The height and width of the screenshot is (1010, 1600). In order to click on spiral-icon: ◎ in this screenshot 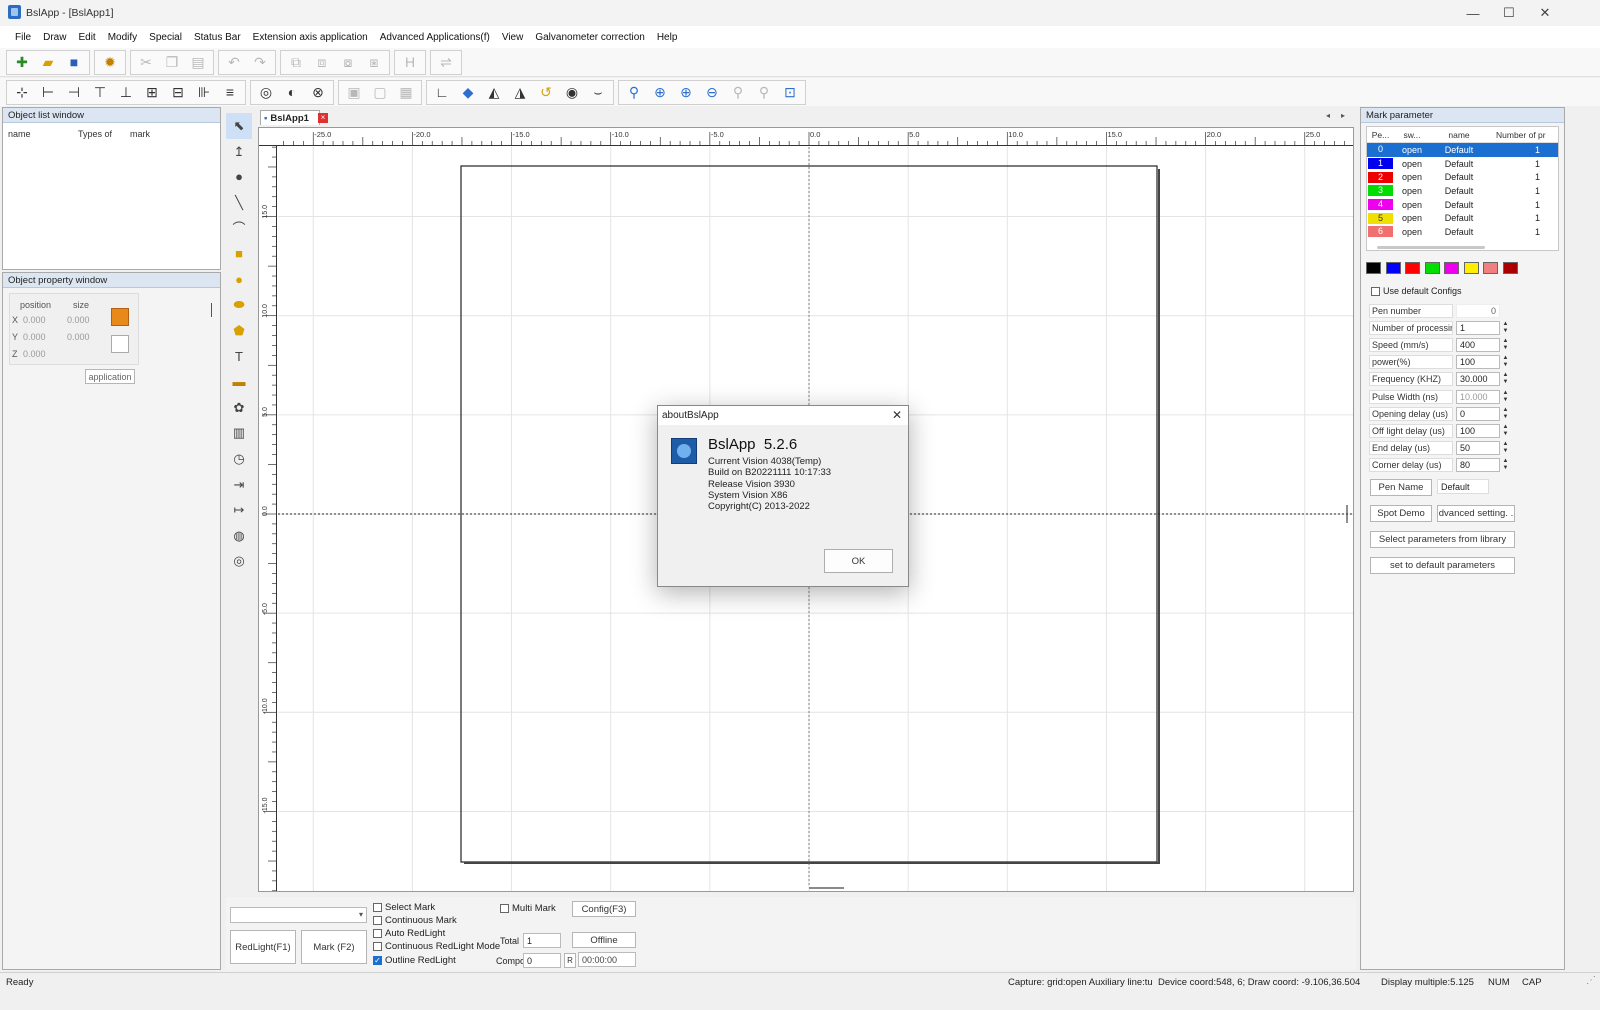, I will do `click(239, 561)`.